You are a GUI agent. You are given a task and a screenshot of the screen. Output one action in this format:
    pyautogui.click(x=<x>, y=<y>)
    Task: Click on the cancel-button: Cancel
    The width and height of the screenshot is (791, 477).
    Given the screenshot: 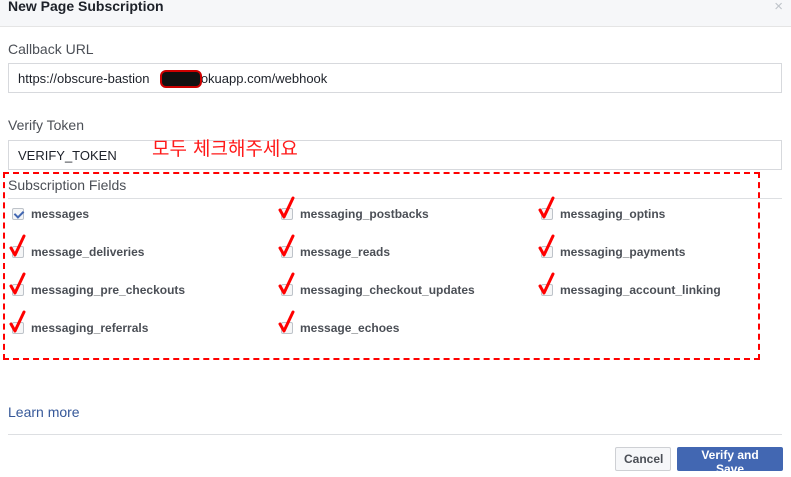 What is the action you would take?
    pyautogui.click(x=643, y=459)
    